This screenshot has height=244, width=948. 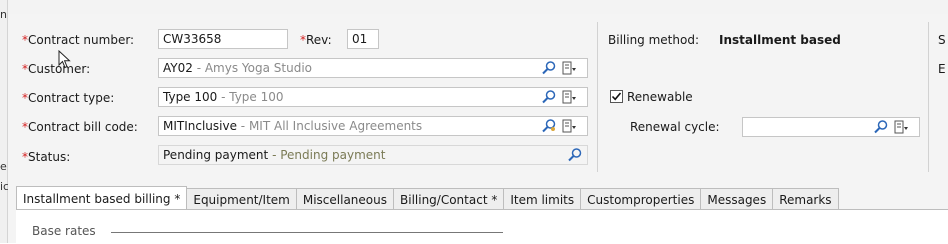 I want to click on tab-remarks: Remarks, so click(x=806, y=199).